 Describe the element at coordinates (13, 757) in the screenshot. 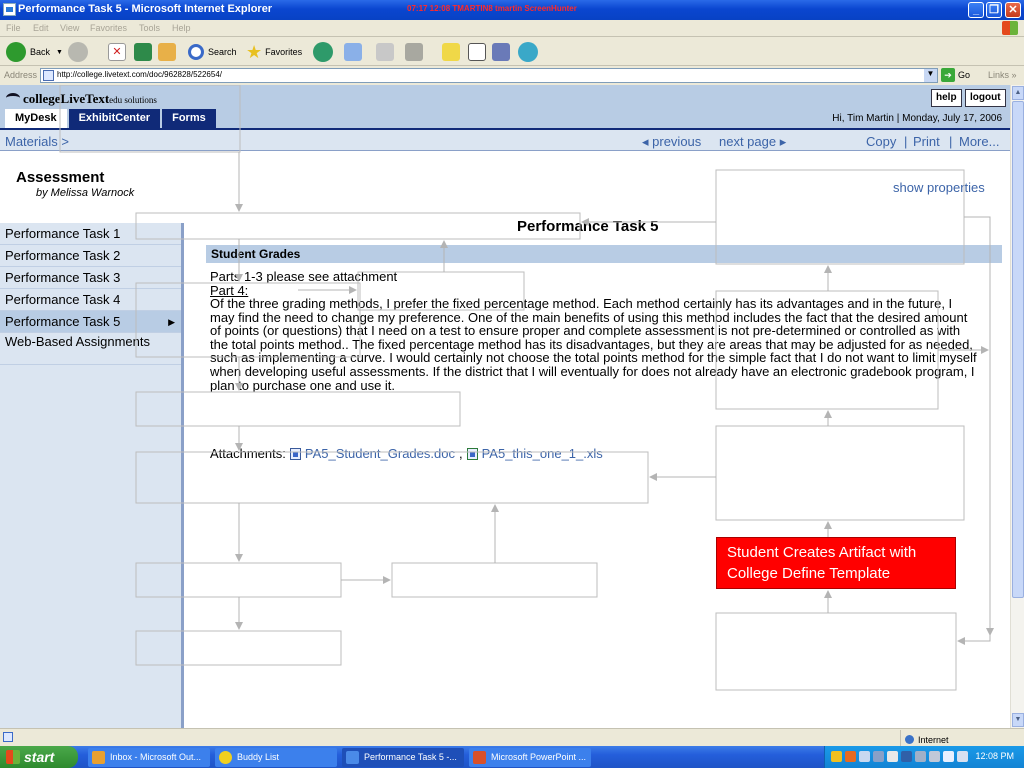

I see `windows-flag-icon` at that location.